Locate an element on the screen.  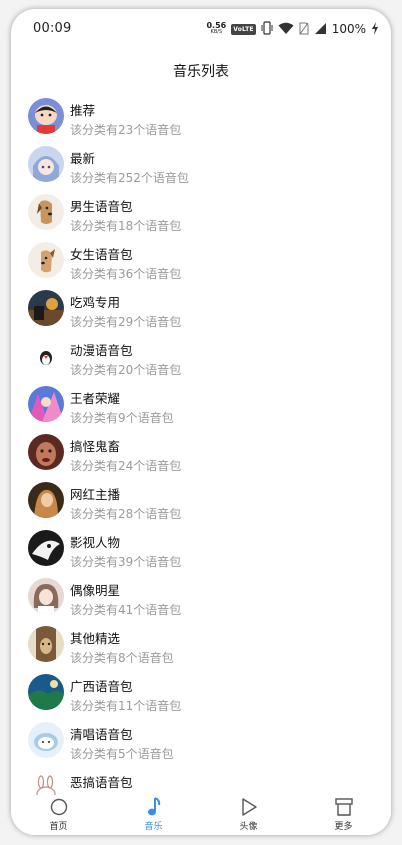
item-subtitle: 该分类有29个语音包 is located at coordinates (126, 322).